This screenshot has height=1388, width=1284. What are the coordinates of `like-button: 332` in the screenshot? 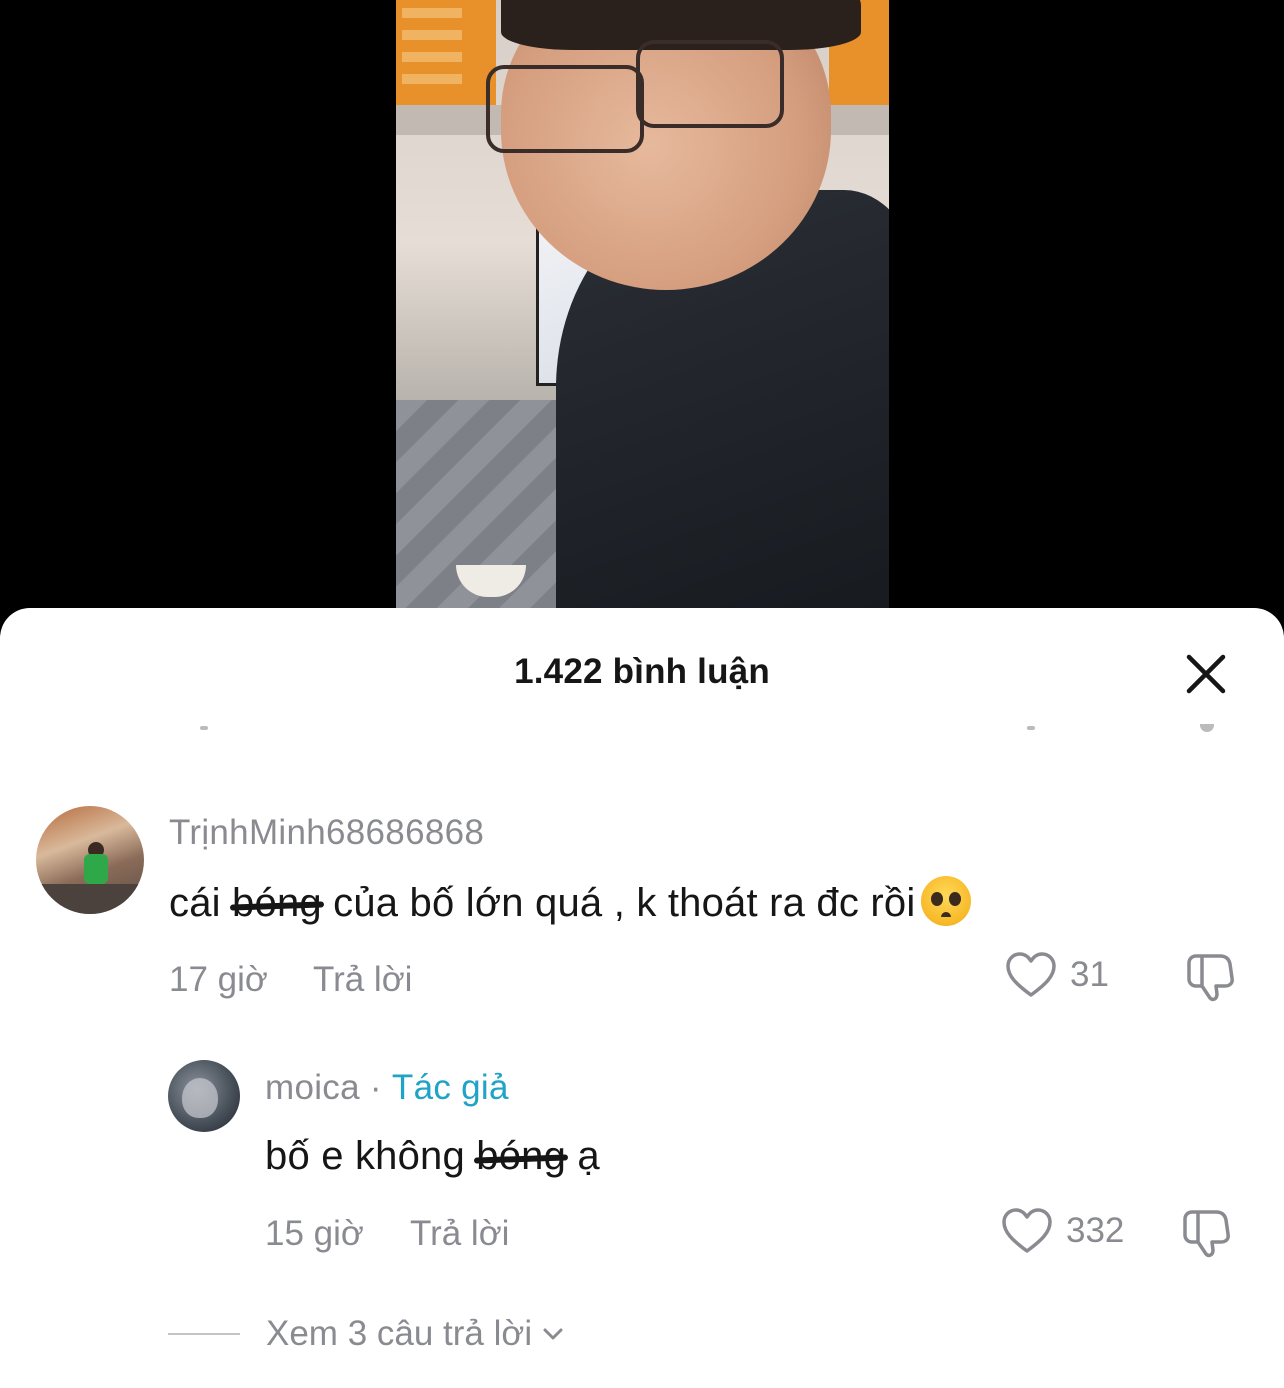 It's located at (1062, 1231).